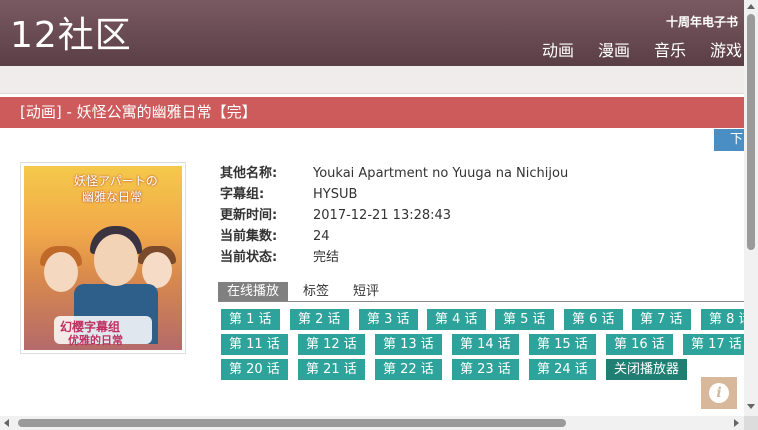 The width and height of the screenshot is (758, 430). I want to click on horizontal-scroll-thumb, so click(292, 423).